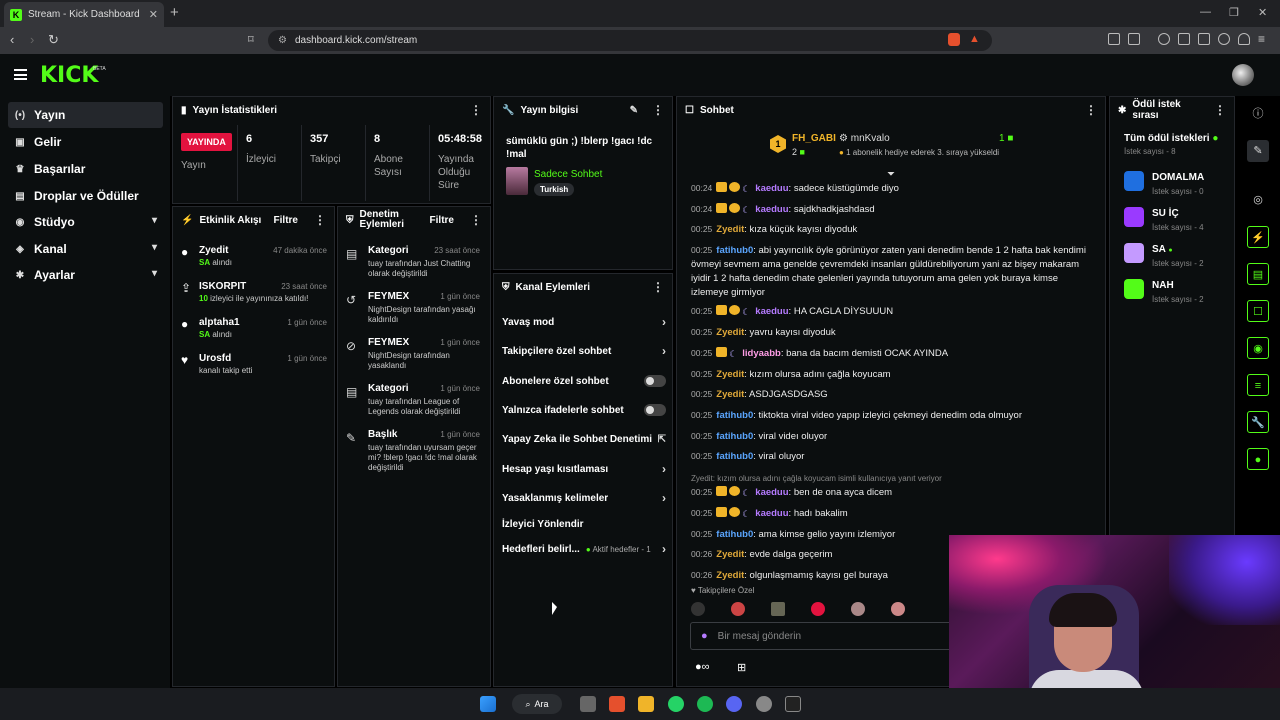  What do you see at coordinates (793, 704) in the screenshot?
I see `app-icon` at bounding box center [793, 704].